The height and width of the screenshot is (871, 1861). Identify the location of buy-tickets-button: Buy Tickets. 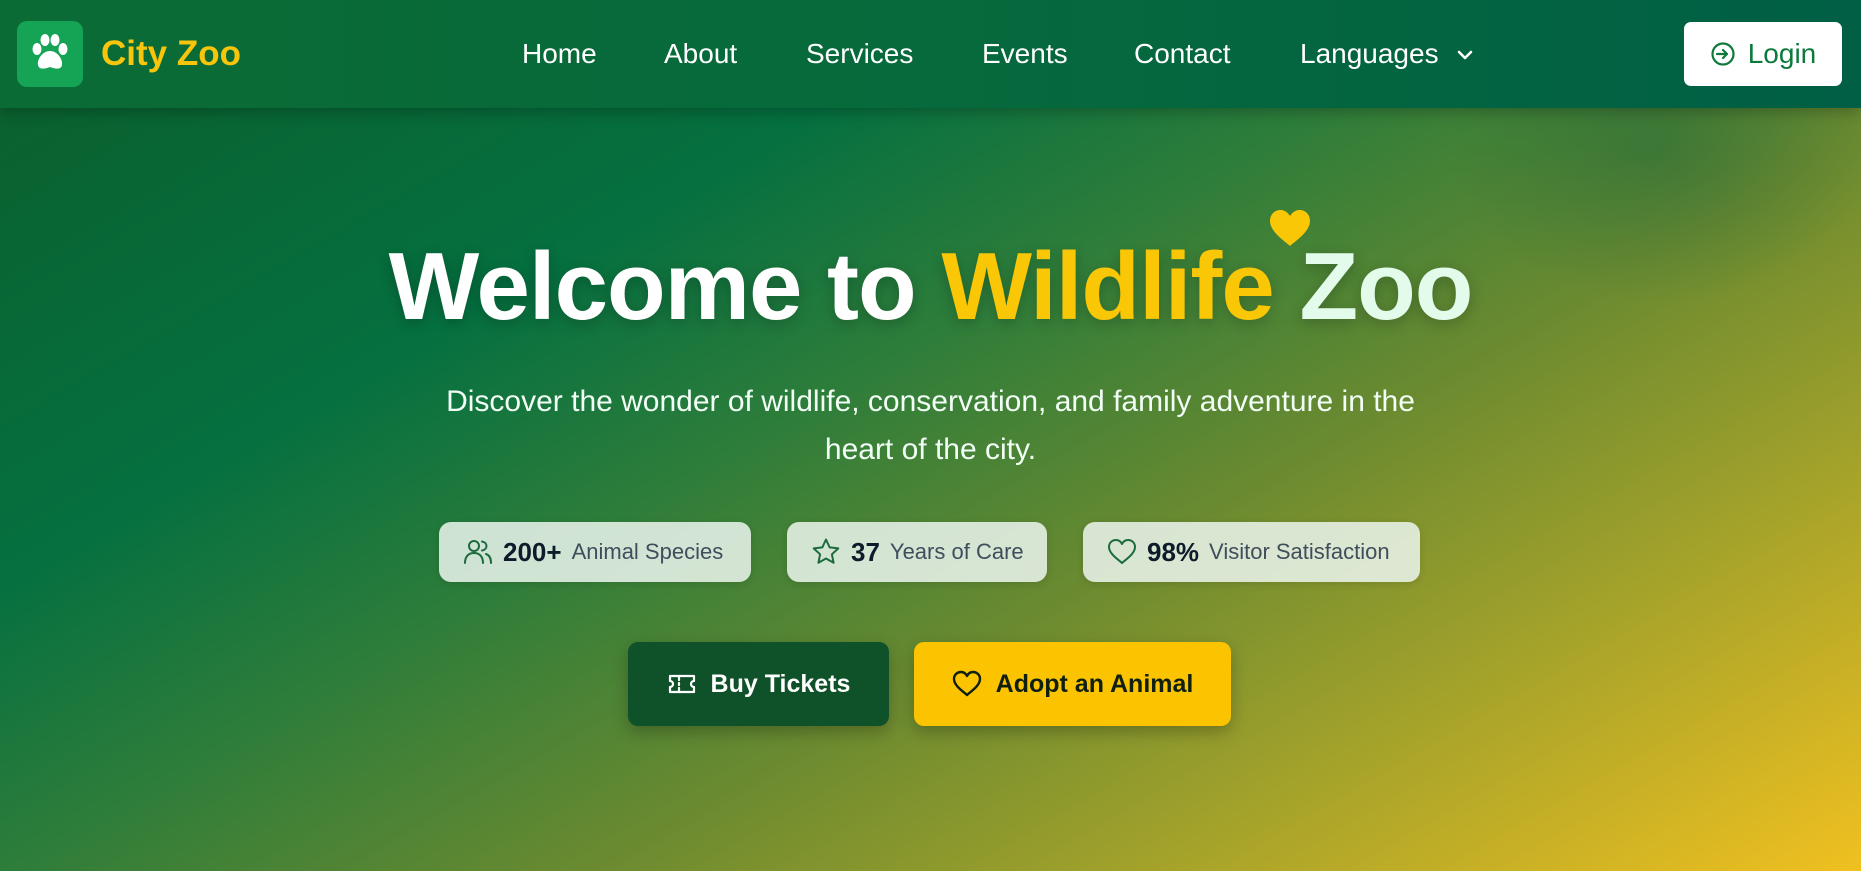
(758, 684).